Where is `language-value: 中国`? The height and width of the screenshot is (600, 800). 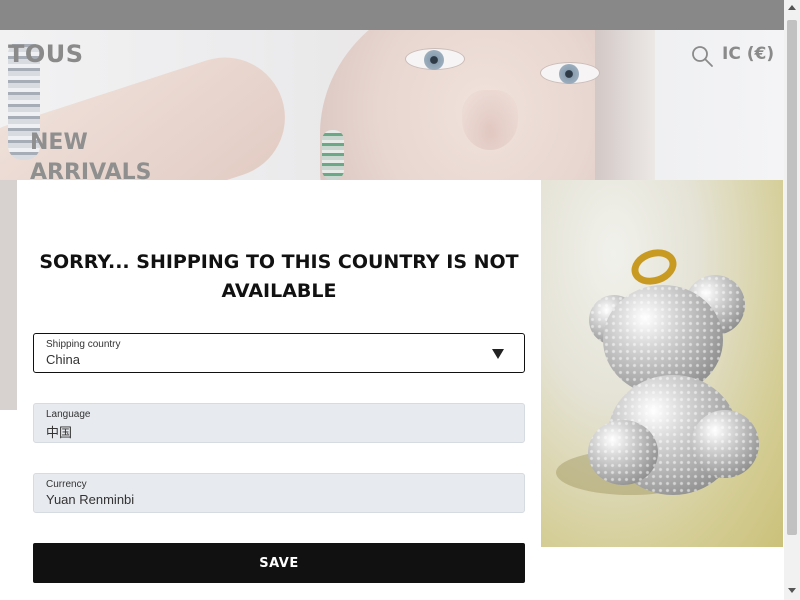
language-value: 中国 is located at coordinates (59, 432).